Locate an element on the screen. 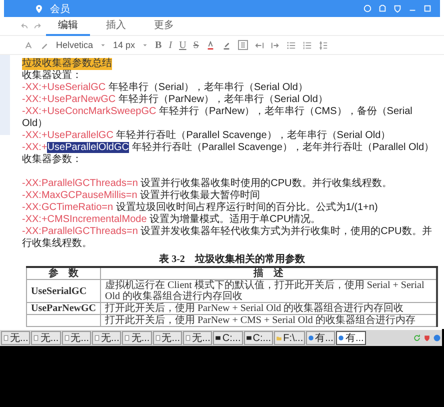  style-button: B is located at coordinates (158, 45).